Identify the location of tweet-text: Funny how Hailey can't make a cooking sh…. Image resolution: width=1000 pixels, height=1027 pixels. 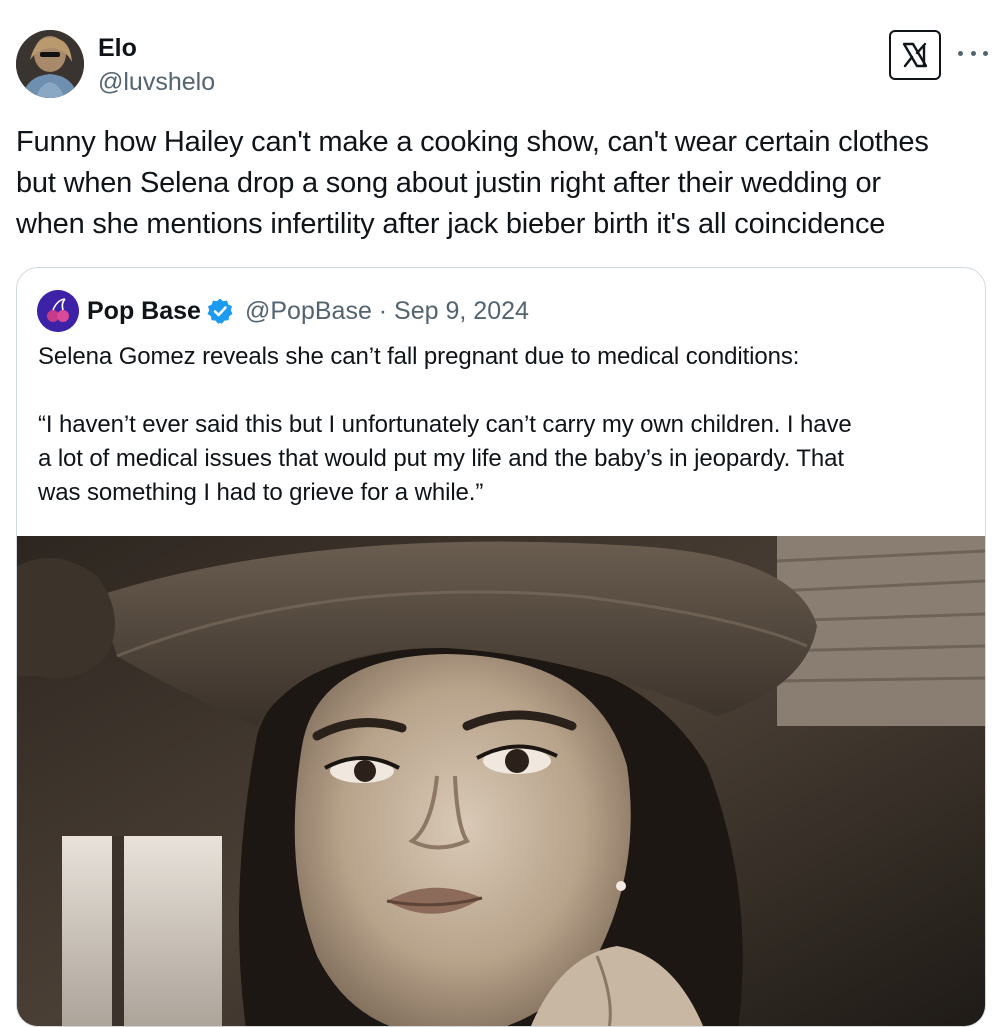
(503, 183).